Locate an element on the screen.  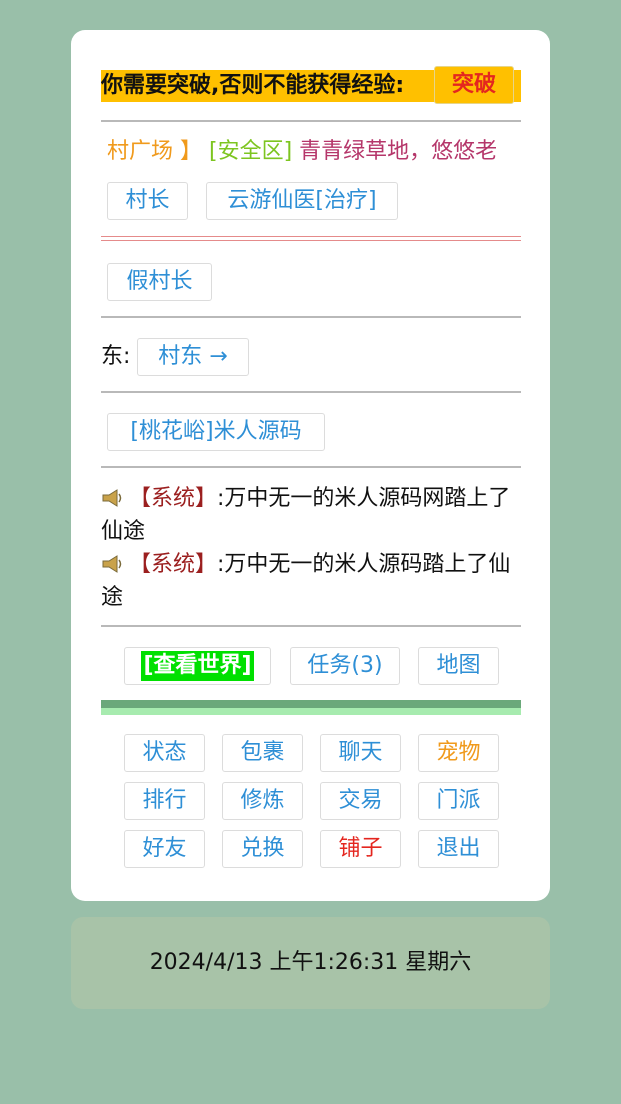
current-player-button: [桃花峪]米人源码 is located at coordinates (216, 432).